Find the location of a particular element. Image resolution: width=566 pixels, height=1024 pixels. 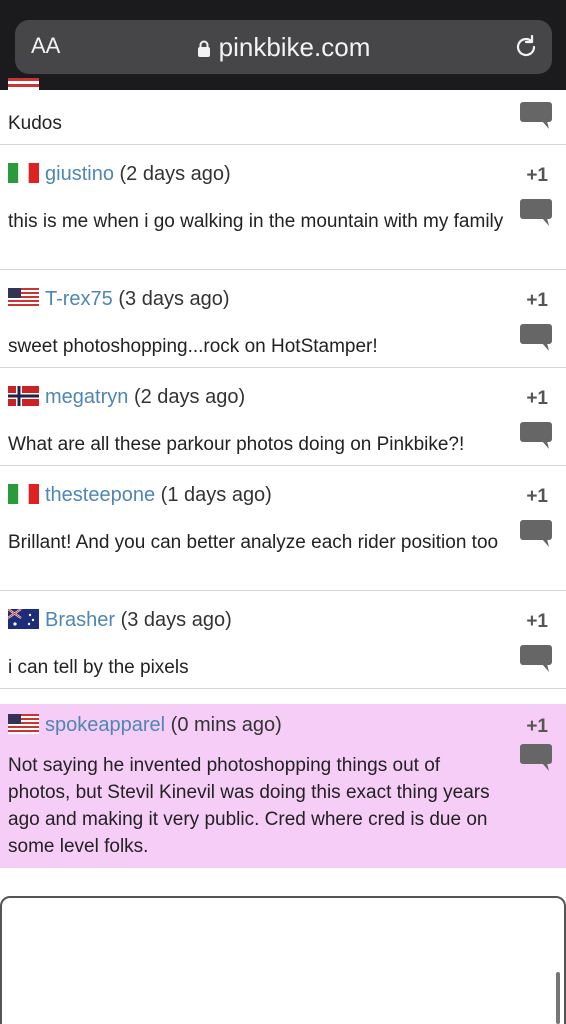

comment-header: T-rex75 (3 days ago) is located at coordinates (119, 299).